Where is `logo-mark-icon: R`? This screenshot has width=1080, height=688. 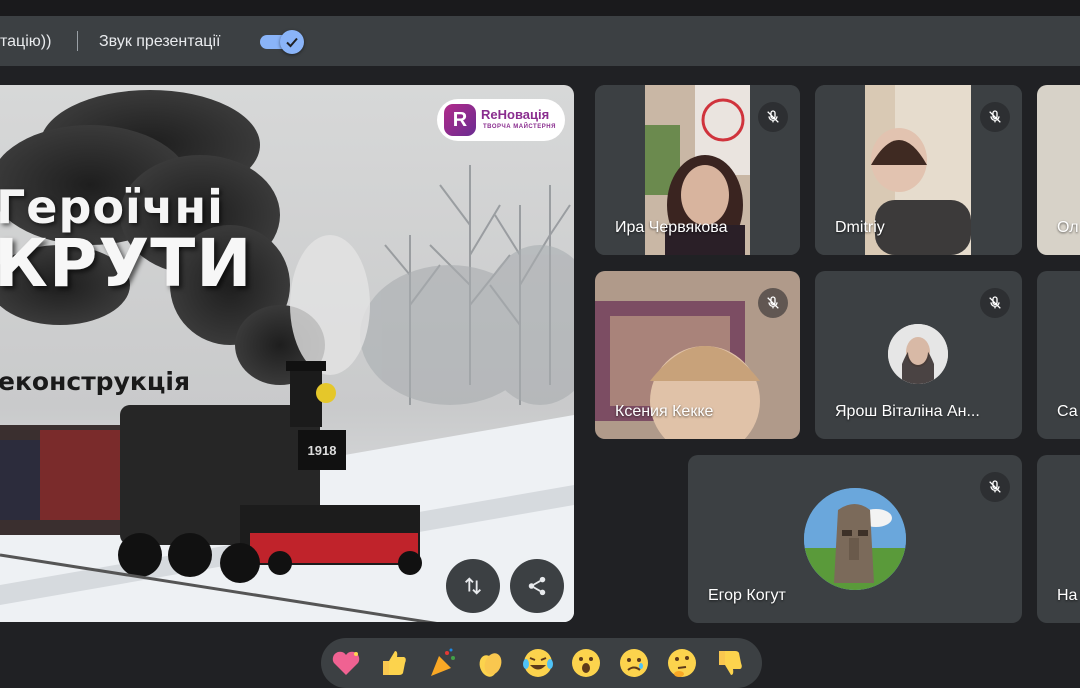 logo-mark-icon: R is located at coordinates (460, 120).